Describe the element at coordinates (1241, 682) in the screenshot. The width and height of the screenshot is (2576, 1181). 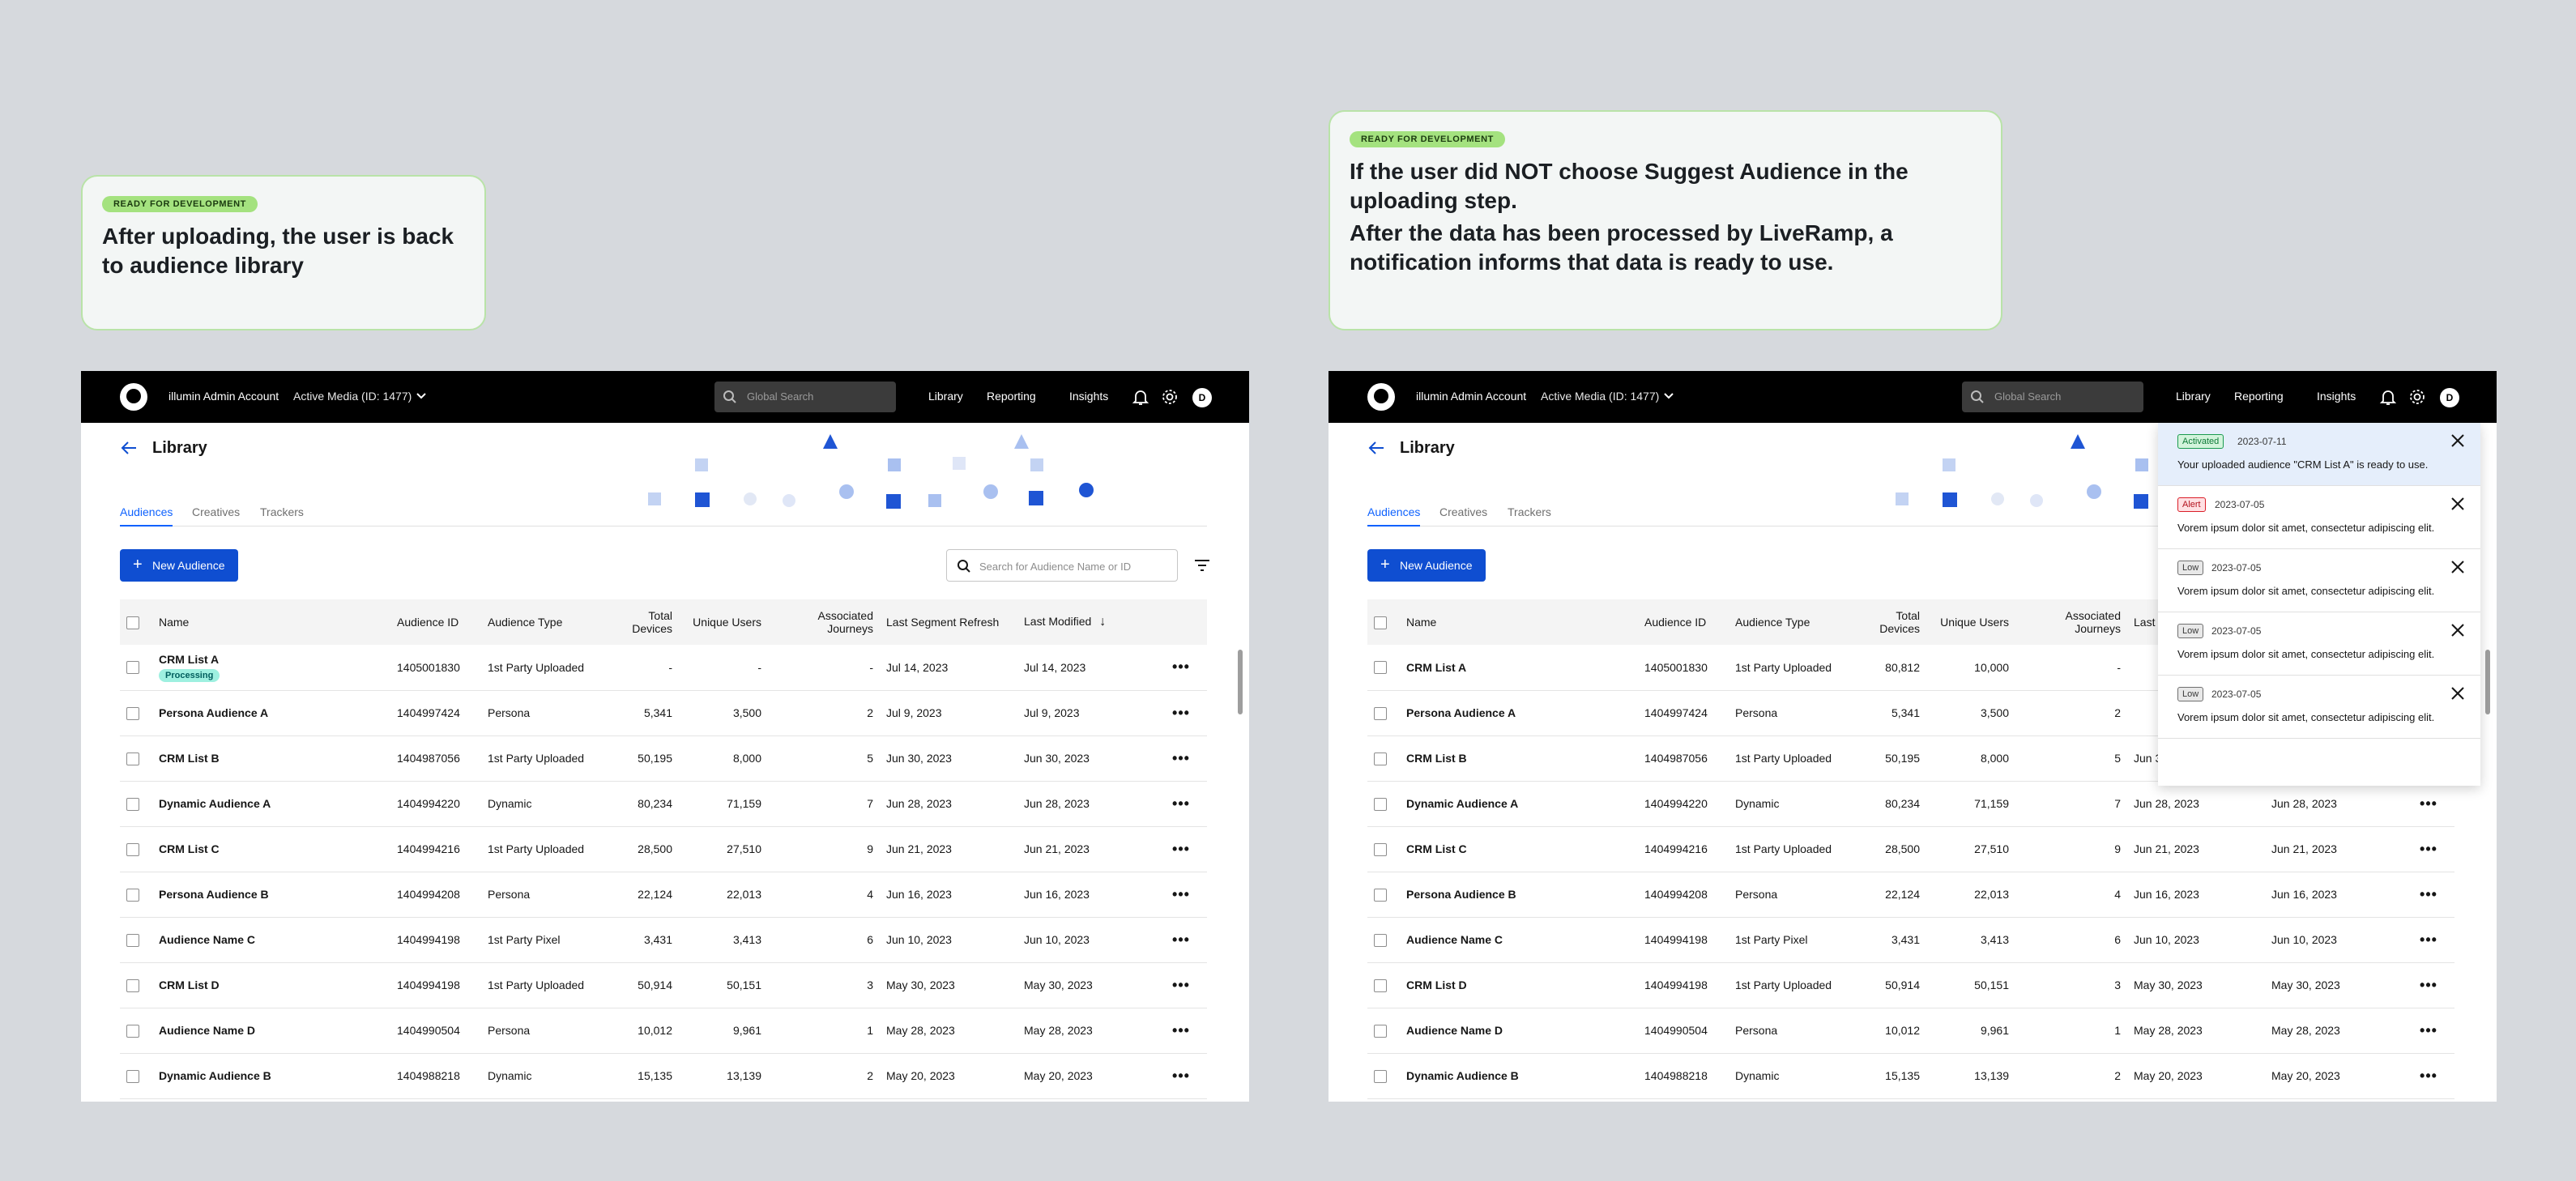
I see `scrollbar` at that location.